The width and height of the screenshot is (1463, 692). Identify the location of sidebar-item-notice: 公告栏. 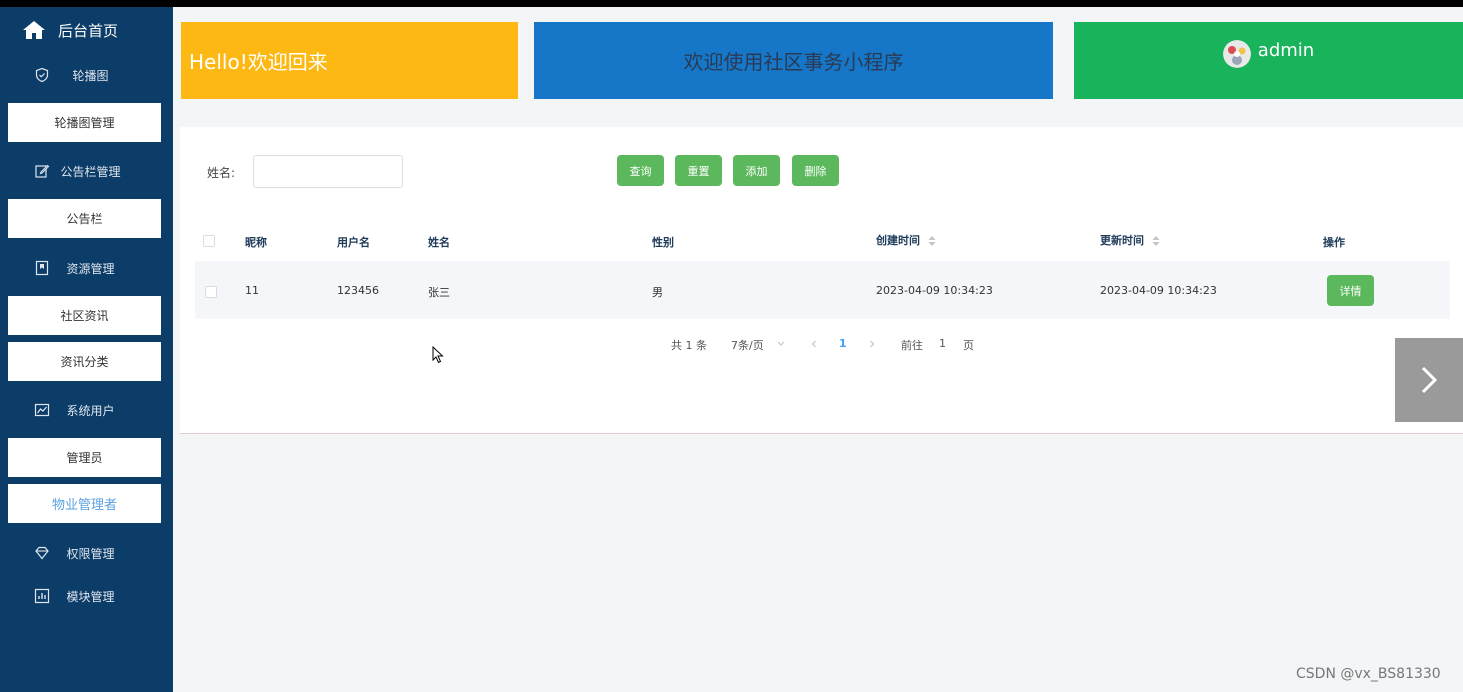
(84, 218).